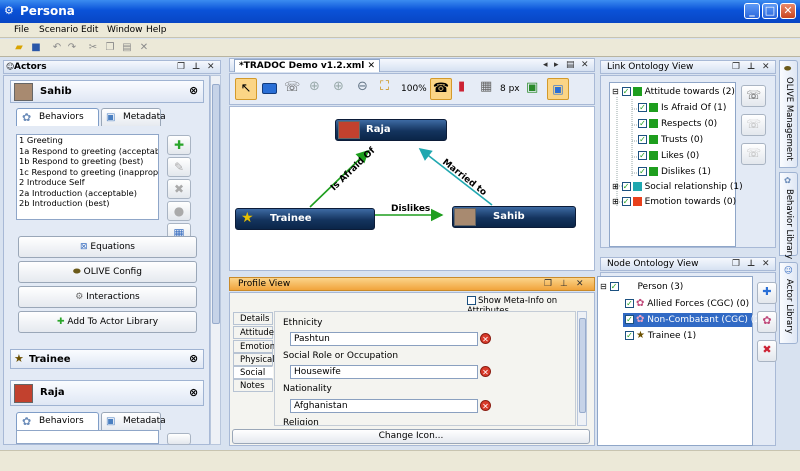 This screenshot has width=800, height=471. I want to click on edit-behavior-button: ✎, so click(179, 167).